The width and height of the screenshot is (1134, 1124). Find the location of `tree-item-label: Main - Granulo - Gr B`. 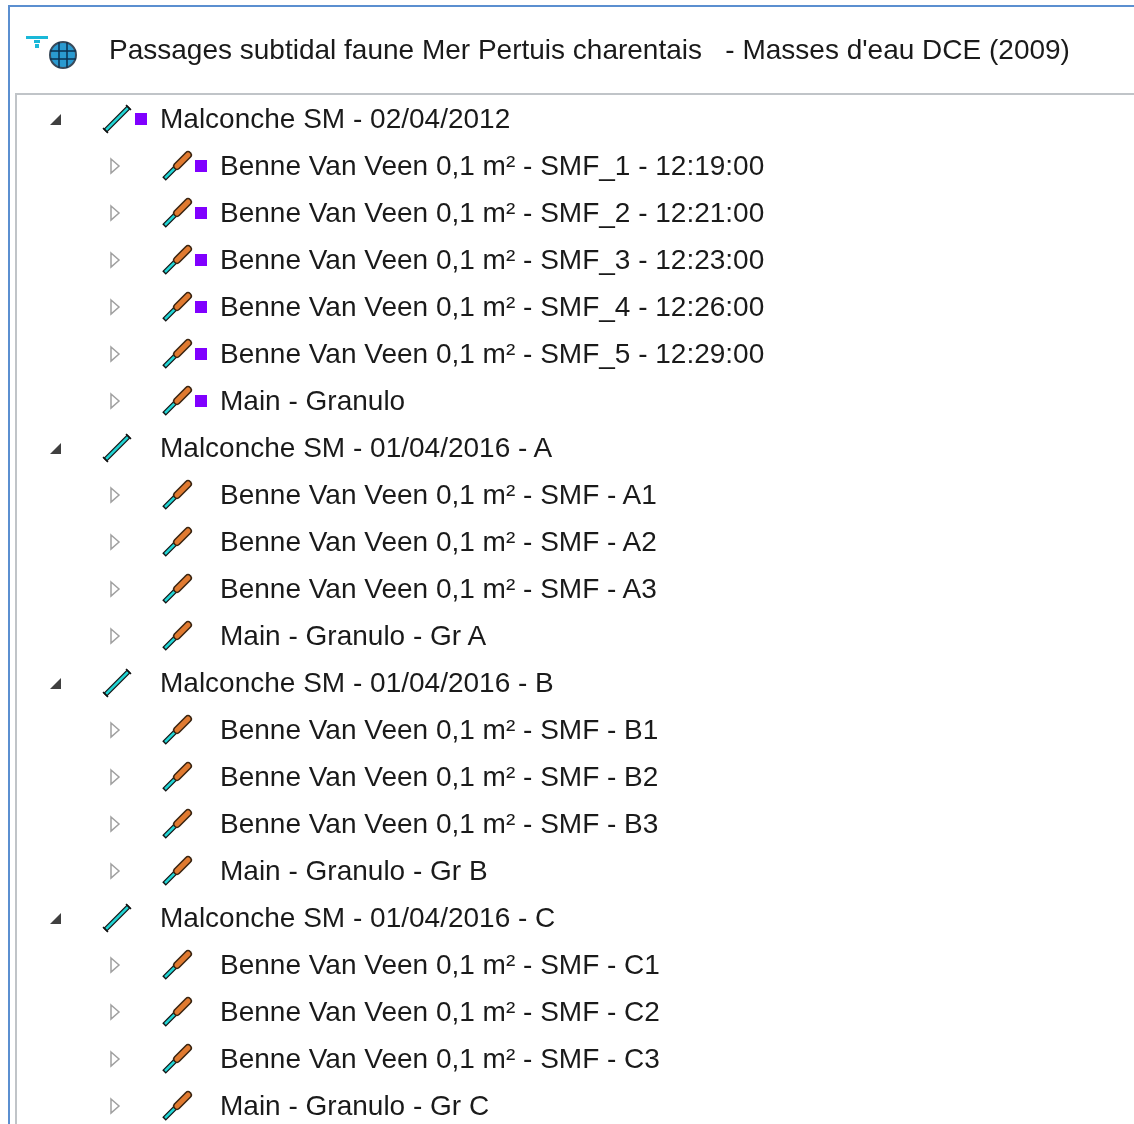

tree-item-label: Main - Granulo - Gr B is located at coordinates (354, 870).